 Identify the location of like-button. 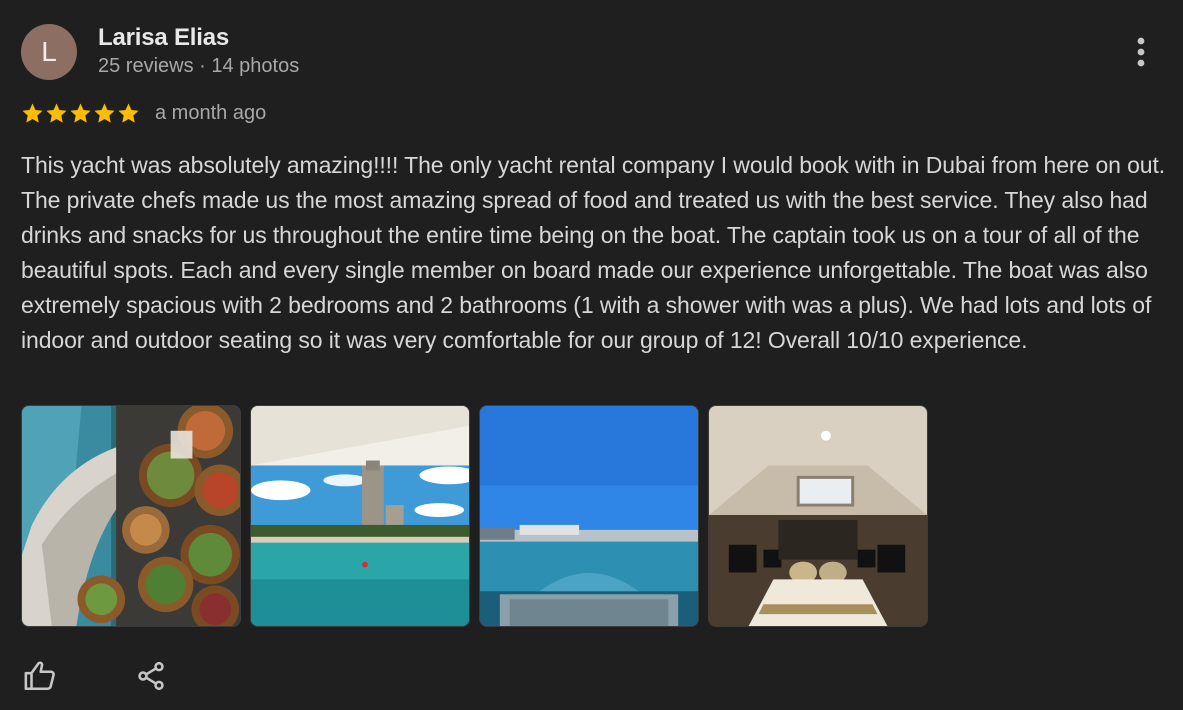
(40, 676).